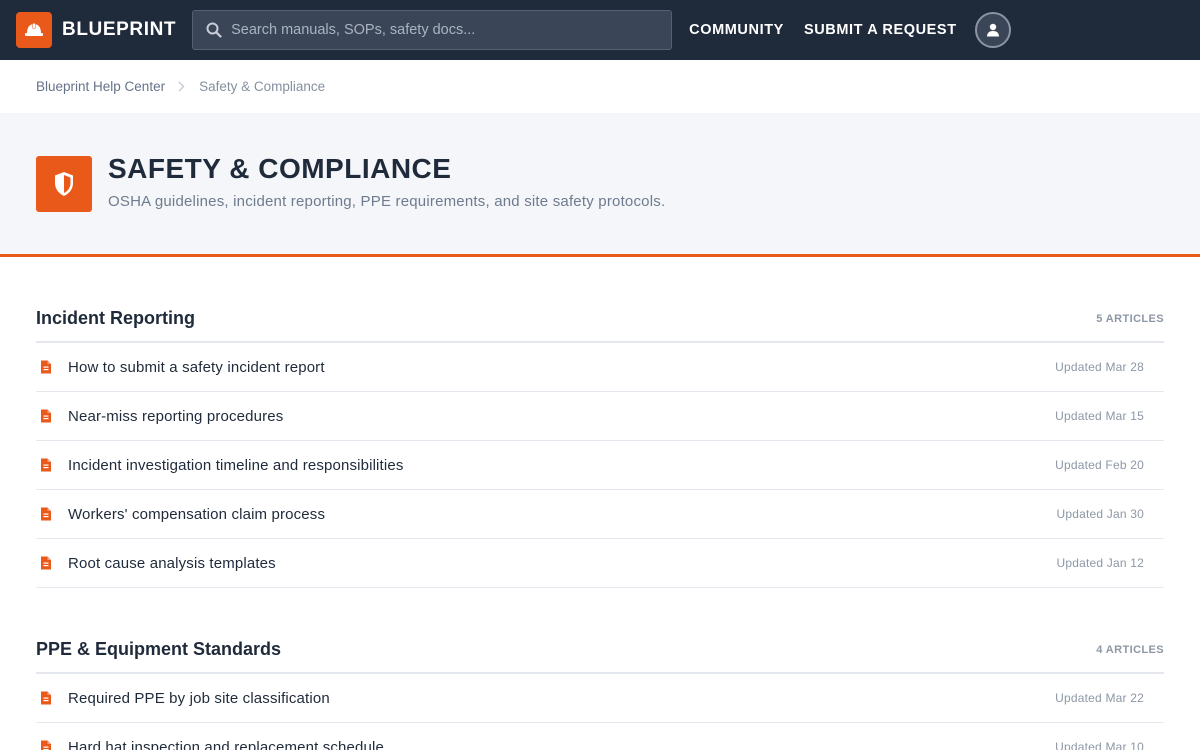  What do you see at coordinates (175, 416) in the screenshot?
I see `article-link: Near-miss reporting procedures` at bounding box center [175, 416].